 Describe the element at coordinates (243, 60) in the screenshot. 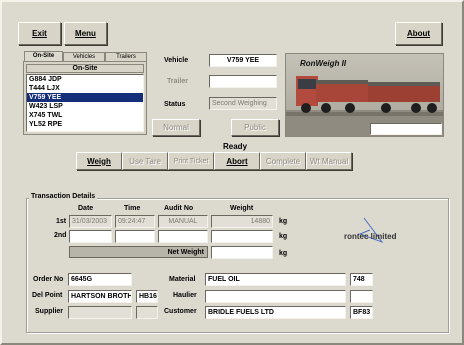

I see `vehicle-field: V759 YEE` at that location.